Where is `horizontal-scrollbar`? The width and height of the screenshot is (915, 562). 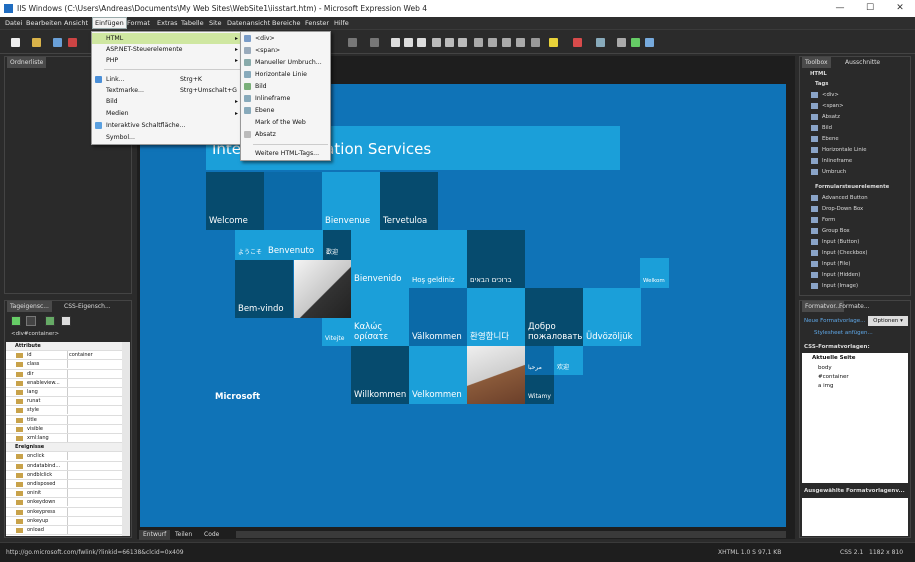
horizontal-scrollbar is located at coordinates (511, 534).